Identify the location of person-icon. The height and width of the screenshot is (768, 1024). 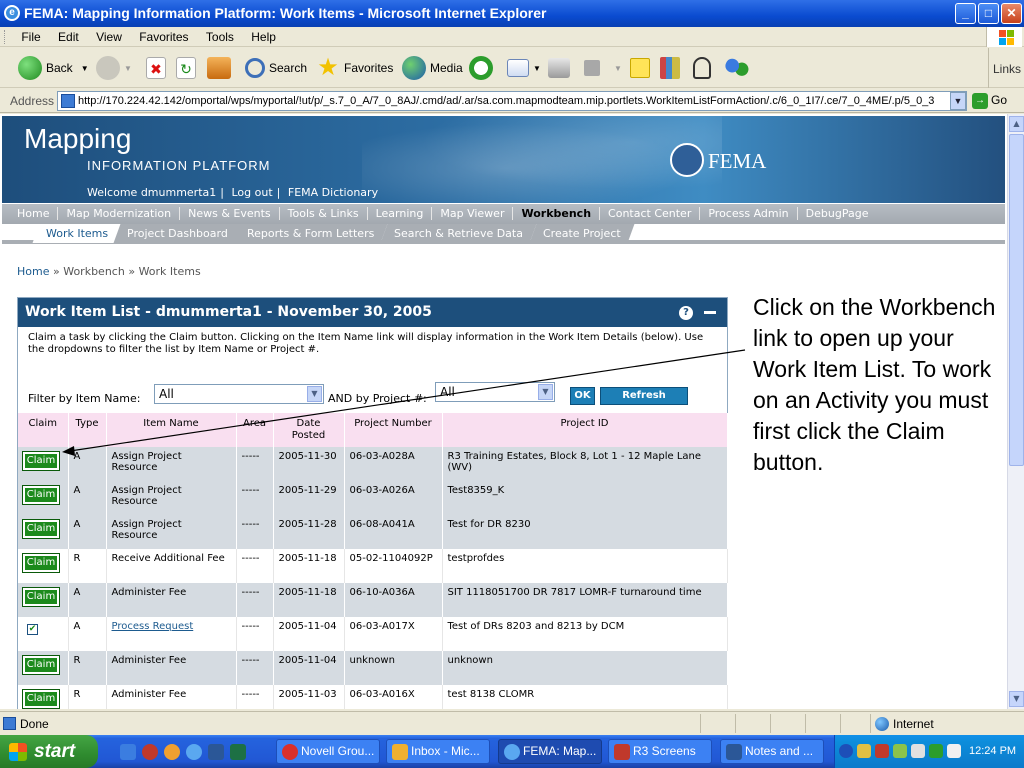
(702, 68).